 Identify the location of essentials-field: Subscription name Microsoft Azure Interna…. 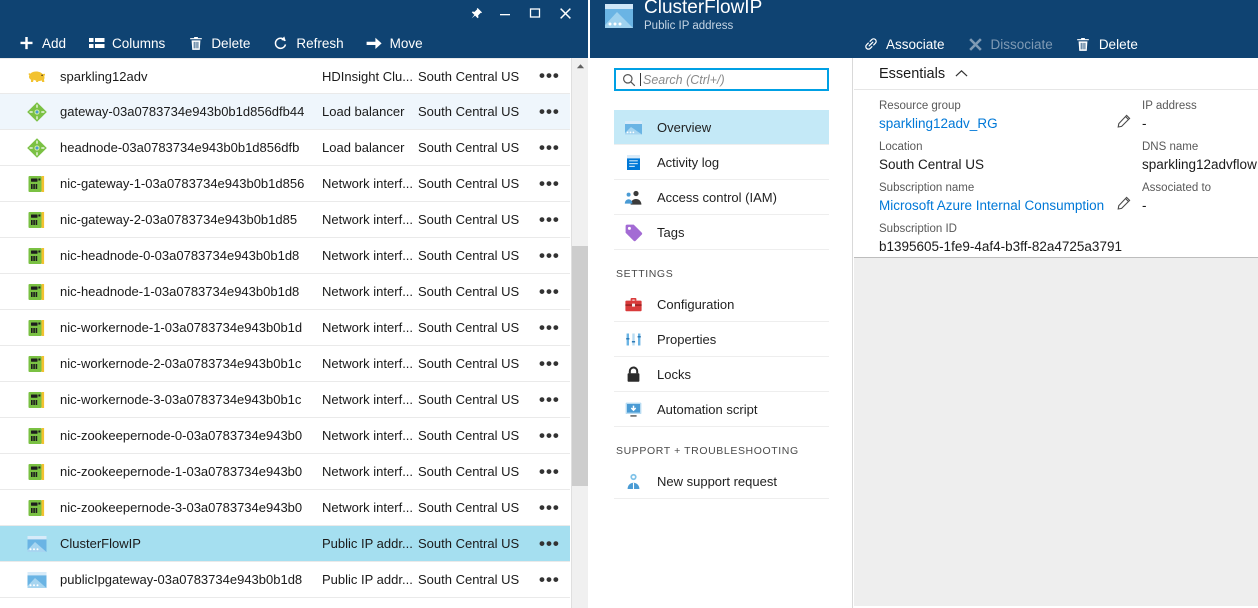
(1009, 197).